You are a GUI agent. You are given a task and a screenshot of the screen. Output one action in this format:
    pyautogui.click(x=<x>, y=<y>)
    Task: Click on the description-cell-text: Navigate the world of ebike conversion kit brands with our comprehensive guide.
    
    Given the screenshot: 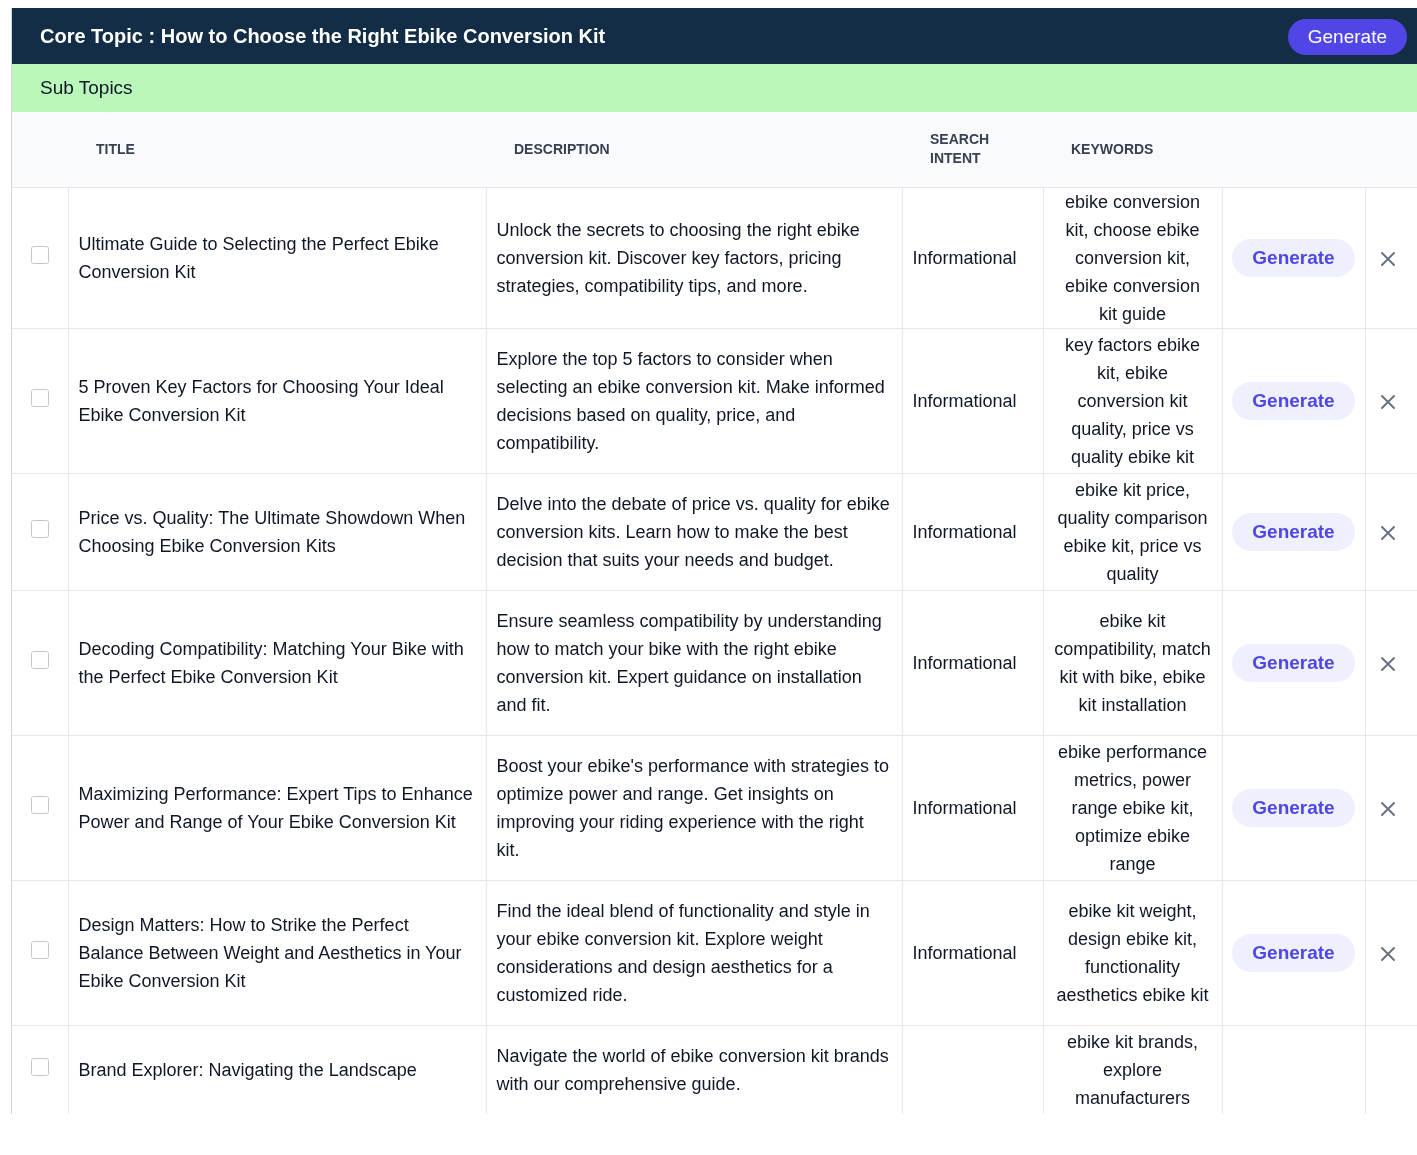 What is the action you would take?
    pyautogui.click(x=693, y=1070)
    